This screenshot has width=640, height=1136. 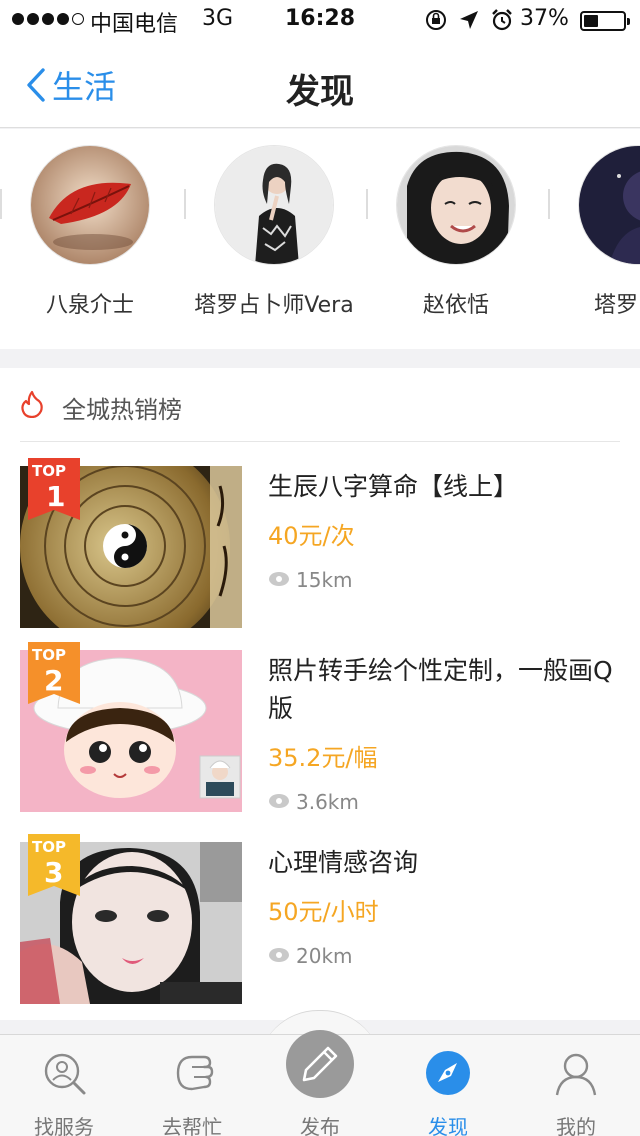 What do you see at coordinates (576, 1074) in the screenshot?
I see `user-icon` at bounding box center [576, 1074].